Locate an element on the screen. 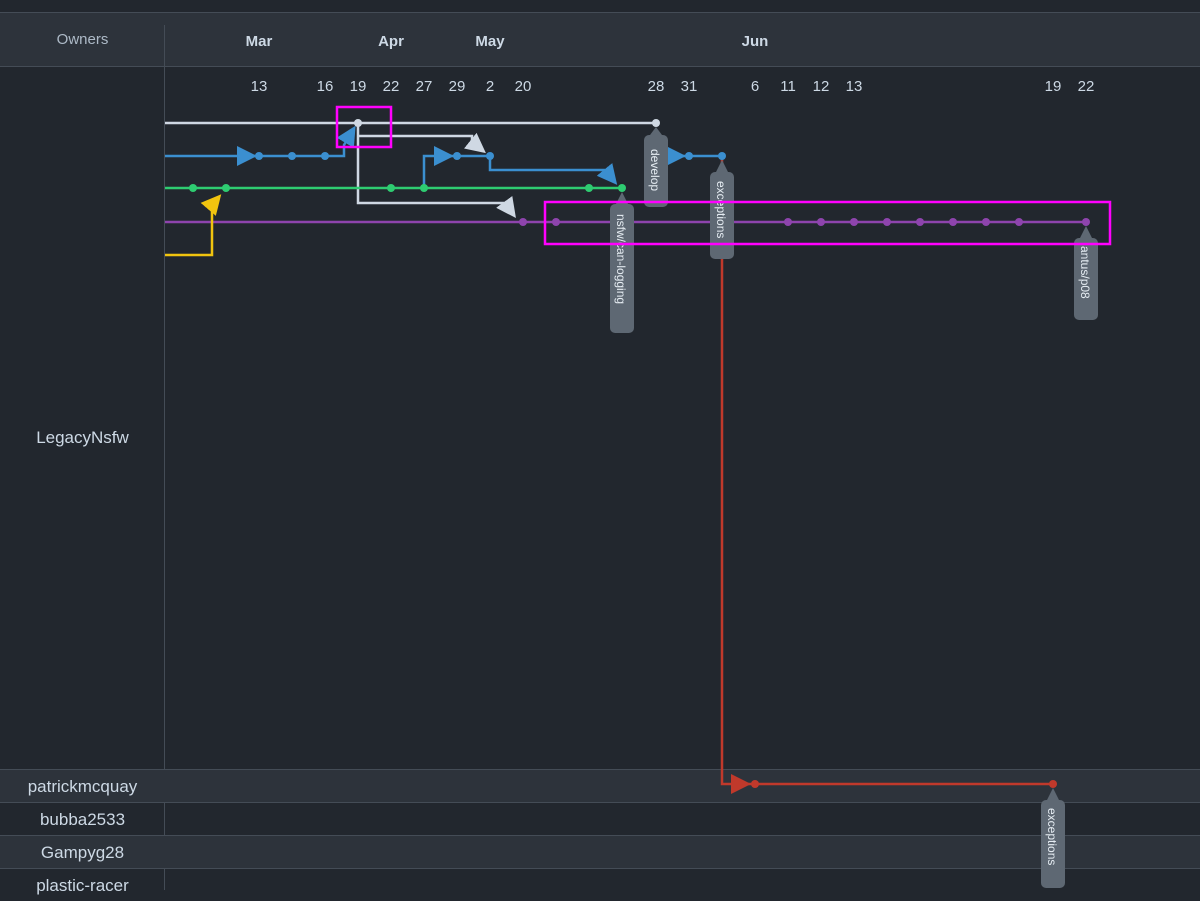  branch-tag-label: antus/p08 is located at coordinates (1085, 272).